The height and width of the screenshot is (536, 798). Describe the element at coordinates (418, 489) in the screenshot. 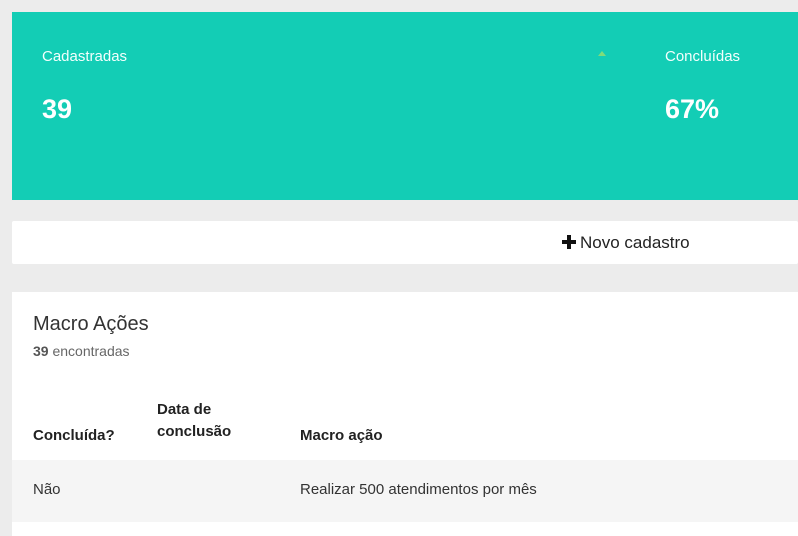

I see `cell-action: Realizar 500 atendimentos por mês` at that location.